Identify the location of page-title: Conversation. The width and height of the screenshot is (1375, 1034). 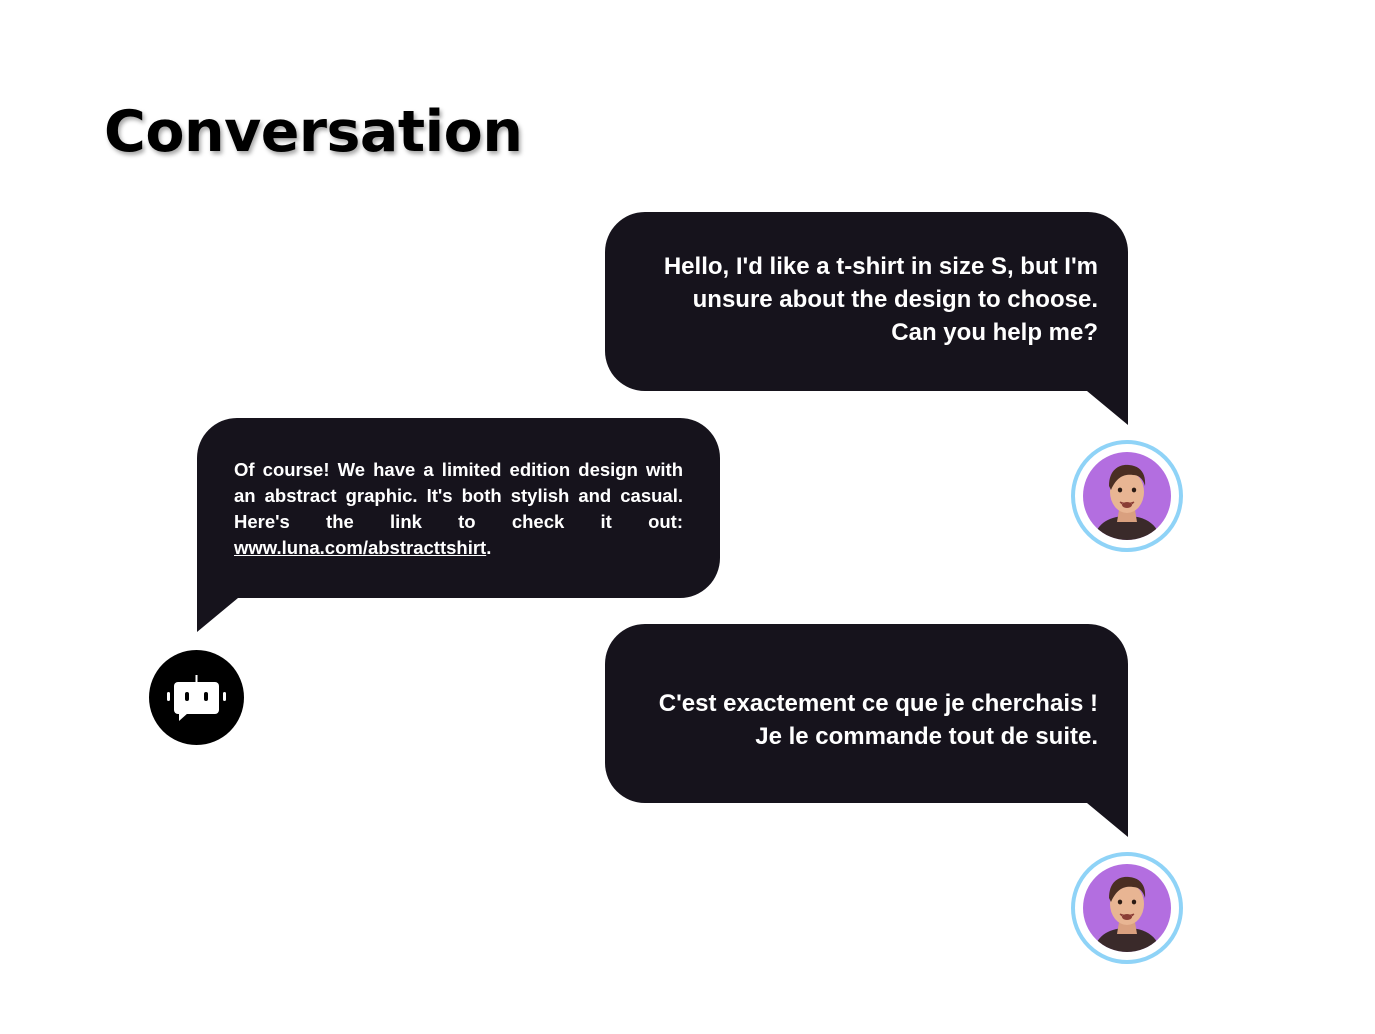
(313, 132).